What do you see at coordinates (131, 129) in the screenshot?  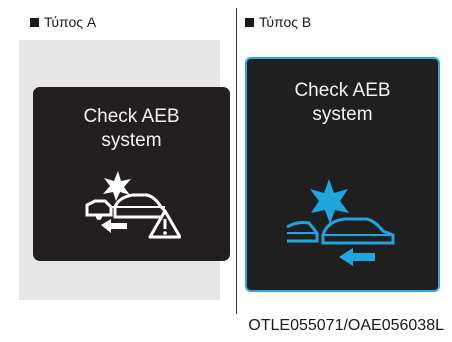 I see `warning-message-a: Check AEB system` at bounding box center [131, 129].